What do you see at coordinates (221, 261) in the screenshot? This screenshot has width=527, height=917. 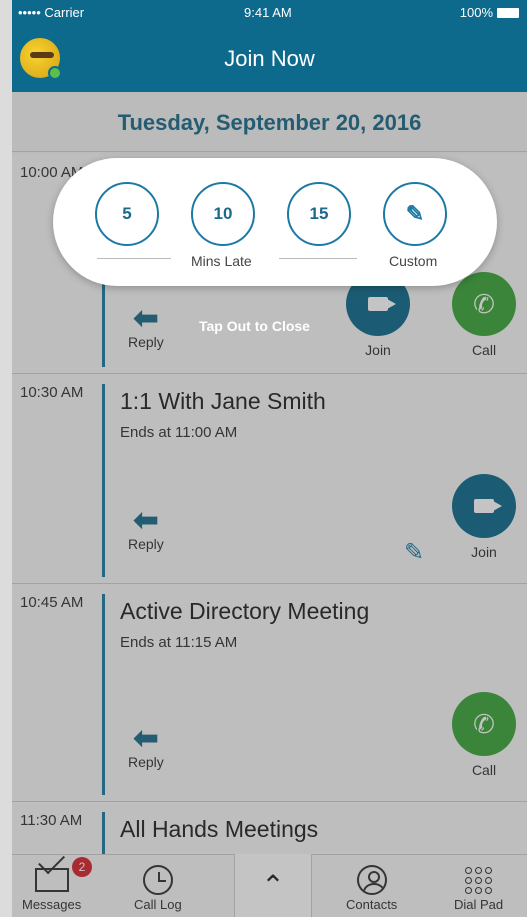 I see `mins-late-label: Mins Late` at bounding box center [221, 261].